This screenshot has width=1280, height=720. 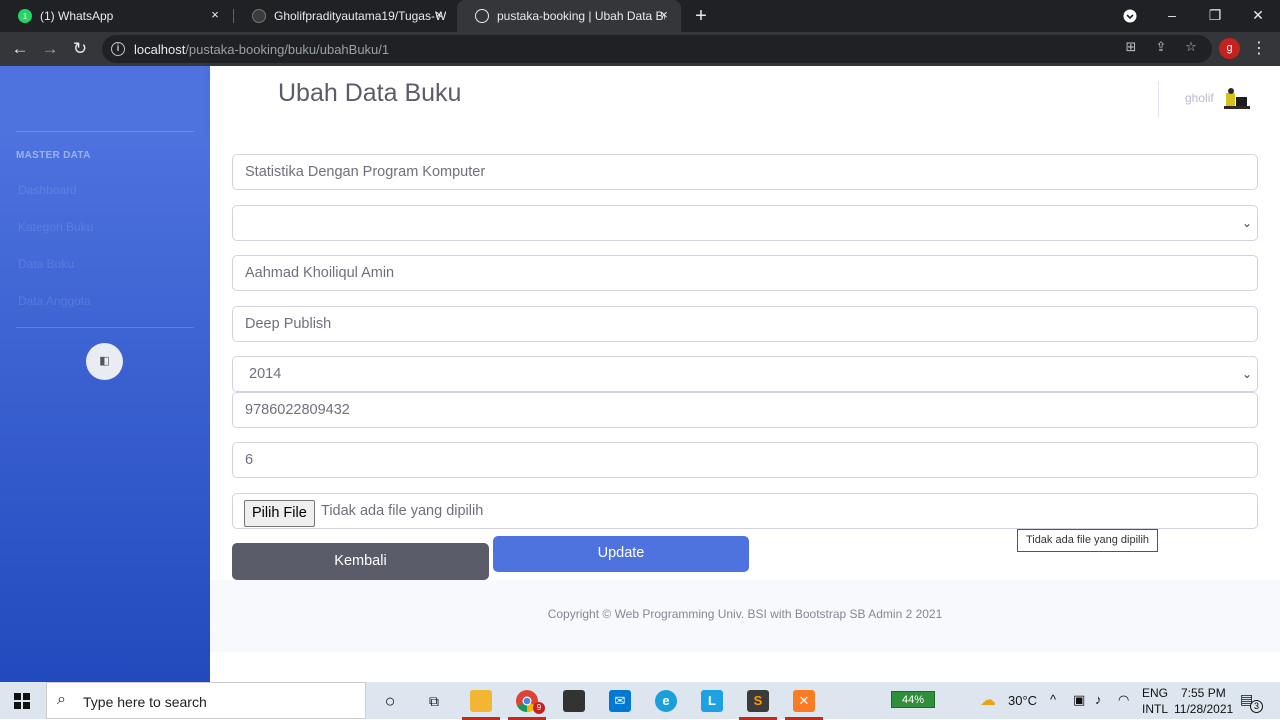 What do you see at coordinates (712, 701) in the screenshot?
I see `lyx-icon: L` at bounding box center [712, 701].